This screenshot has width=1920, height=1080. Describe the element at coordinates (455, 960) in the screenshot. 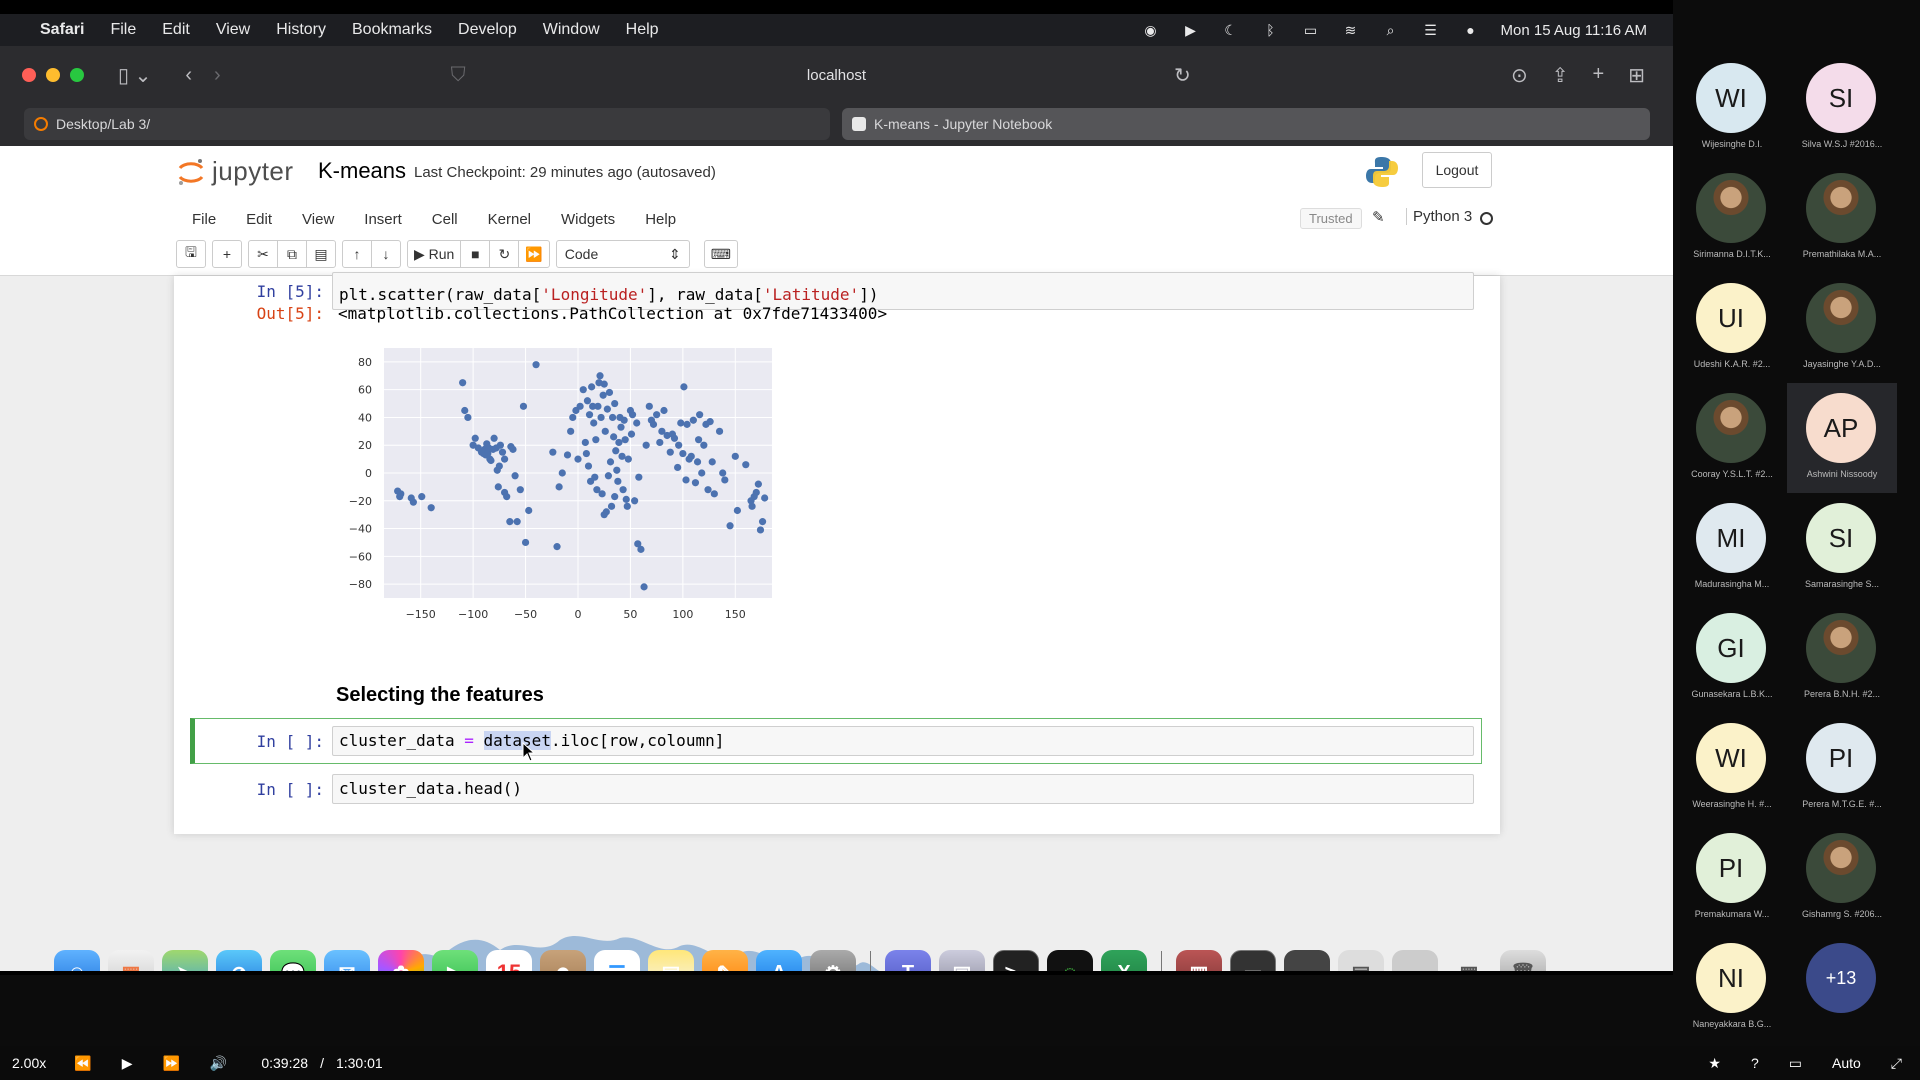

I see `dock-facetime-icon: ▶` at that location.